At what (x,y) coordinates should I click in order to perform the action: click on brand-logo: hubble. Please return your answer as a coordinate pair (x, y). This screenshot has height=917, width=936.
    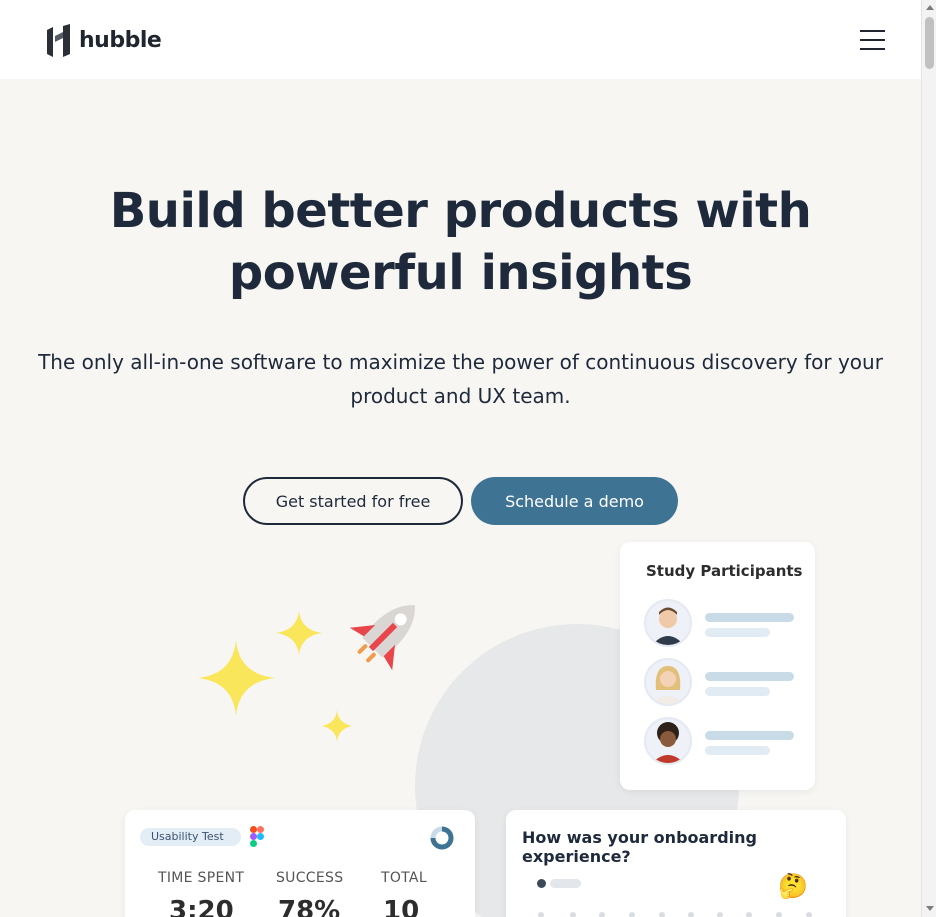
    Looking at the image, I should click on (104, 40).